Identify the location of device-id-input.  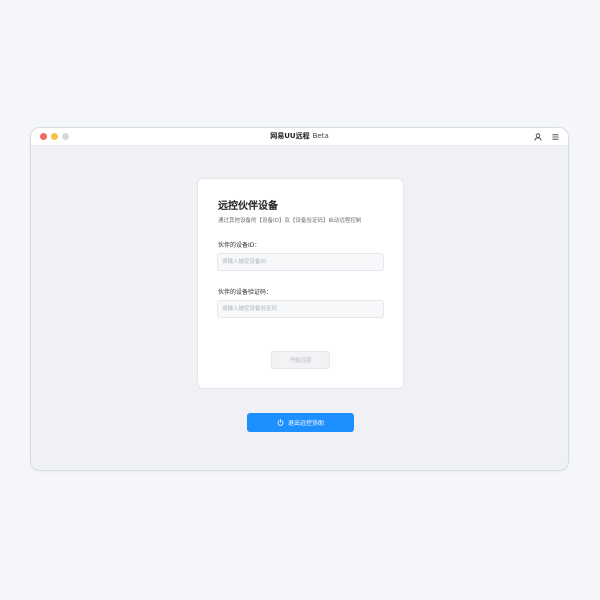
(300, 262).